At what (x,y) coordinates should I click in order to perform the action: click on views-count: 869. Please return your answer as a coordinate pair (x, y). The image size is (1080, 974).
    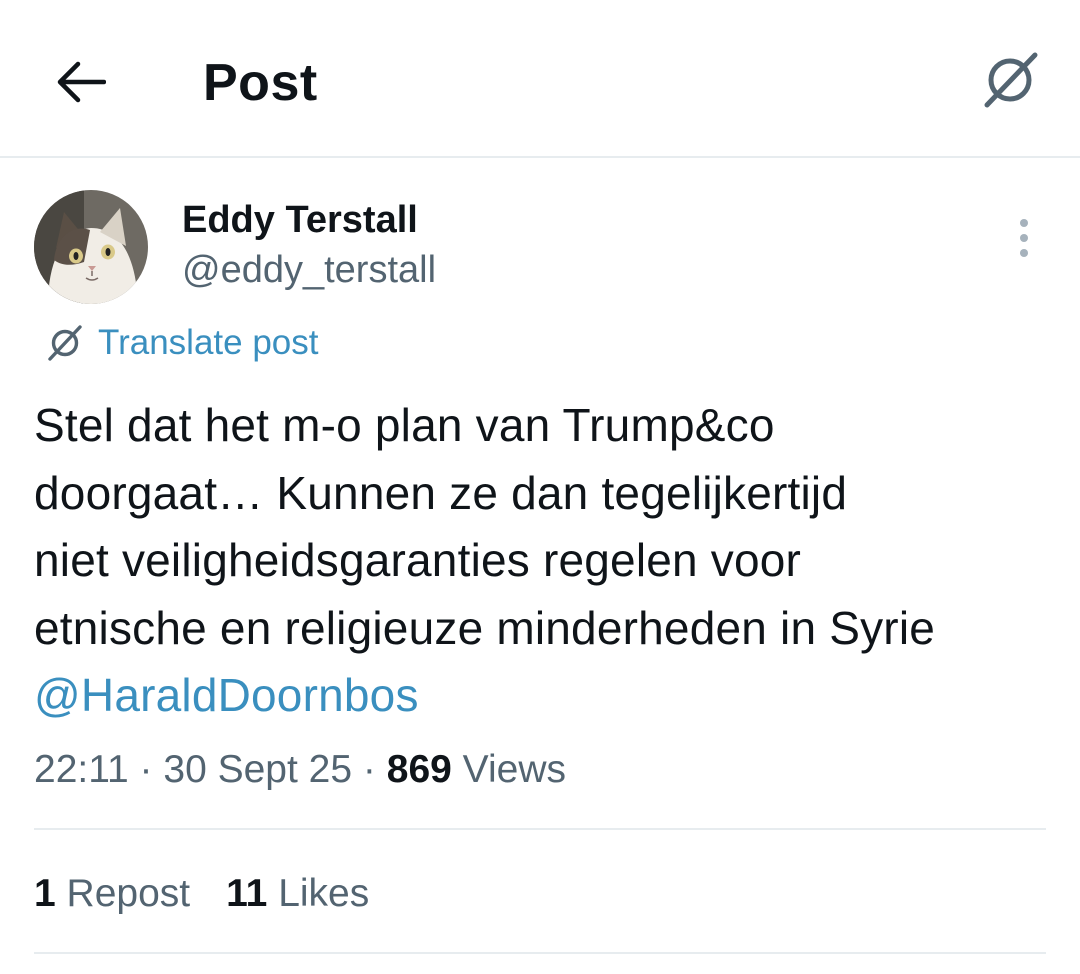
    Looking at the image, I should click on (419, 769).